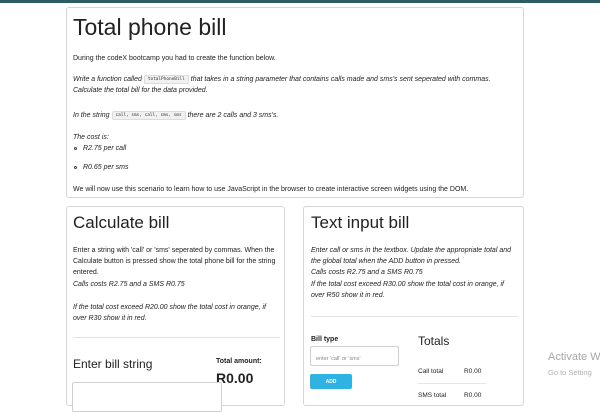 This screenshot has width=600, height=412. What do you see at coordinates (105, 148) in the screenshot?
I see `cost-call: R2.75 per call` at bounding box center [105, 148].